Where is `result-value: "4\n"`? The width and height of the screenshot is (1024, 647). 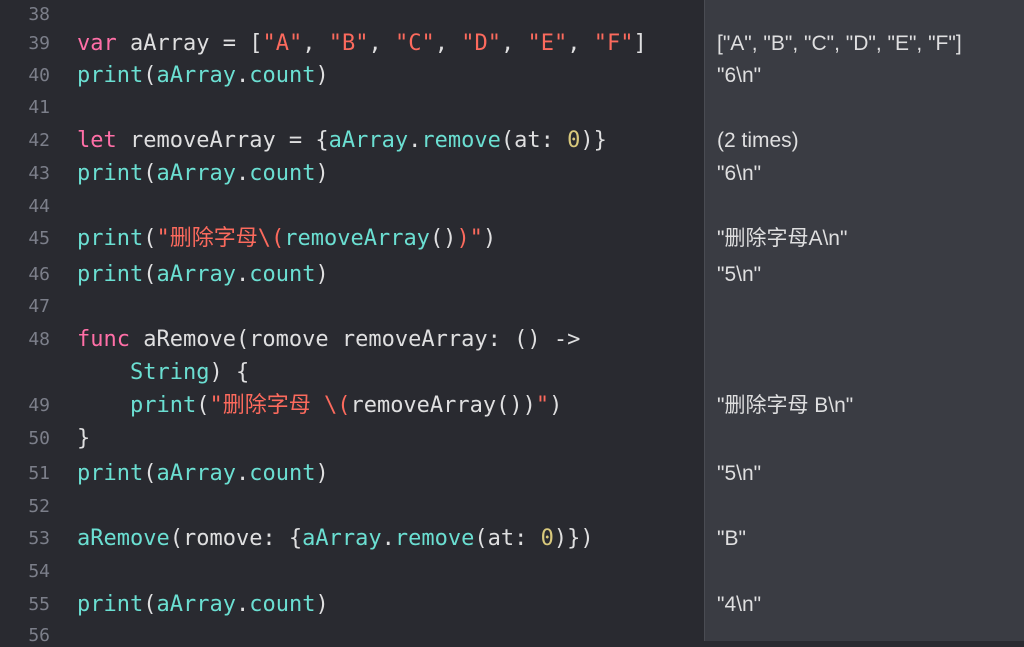
result-value: "4\n" is located at coordinates (739, 605).